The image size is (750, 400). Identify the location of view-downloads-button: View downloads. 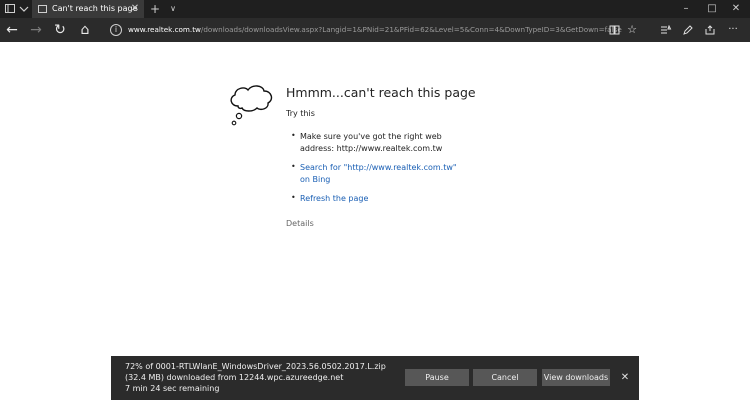
(576, 377).